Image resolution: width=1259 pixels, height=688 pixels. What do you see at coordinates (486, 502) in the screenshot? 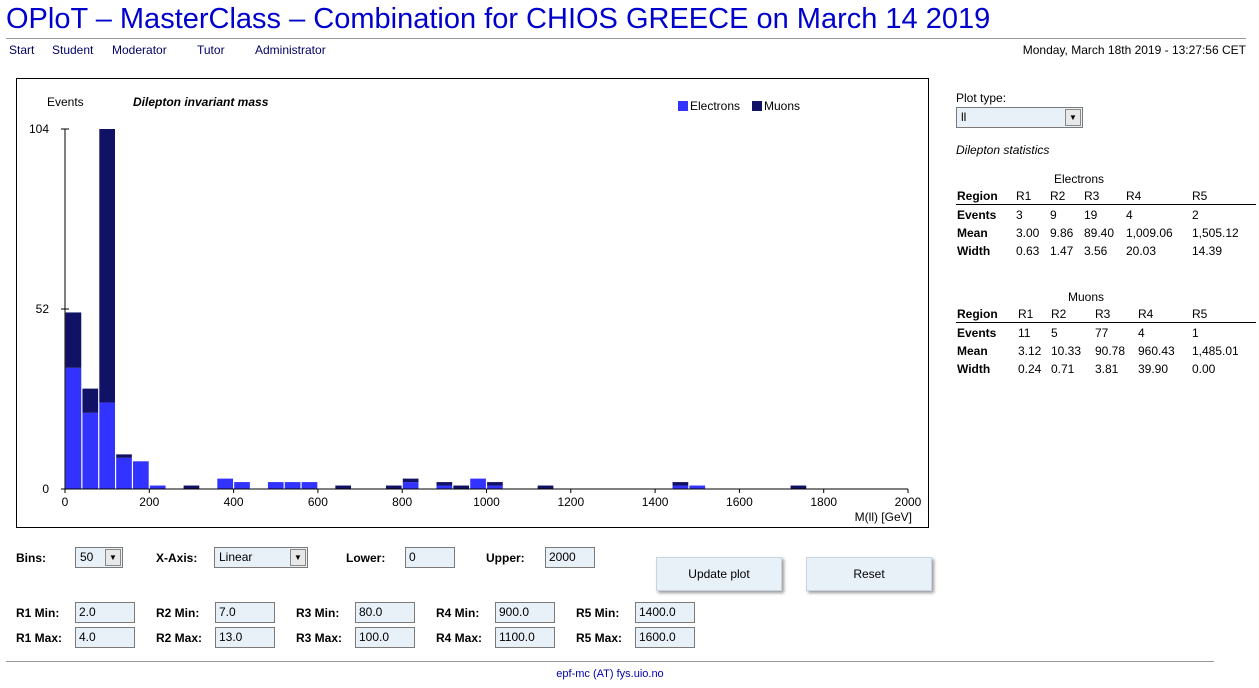
I see `x-tick-label: 1000` at bounding box center [486, 502].